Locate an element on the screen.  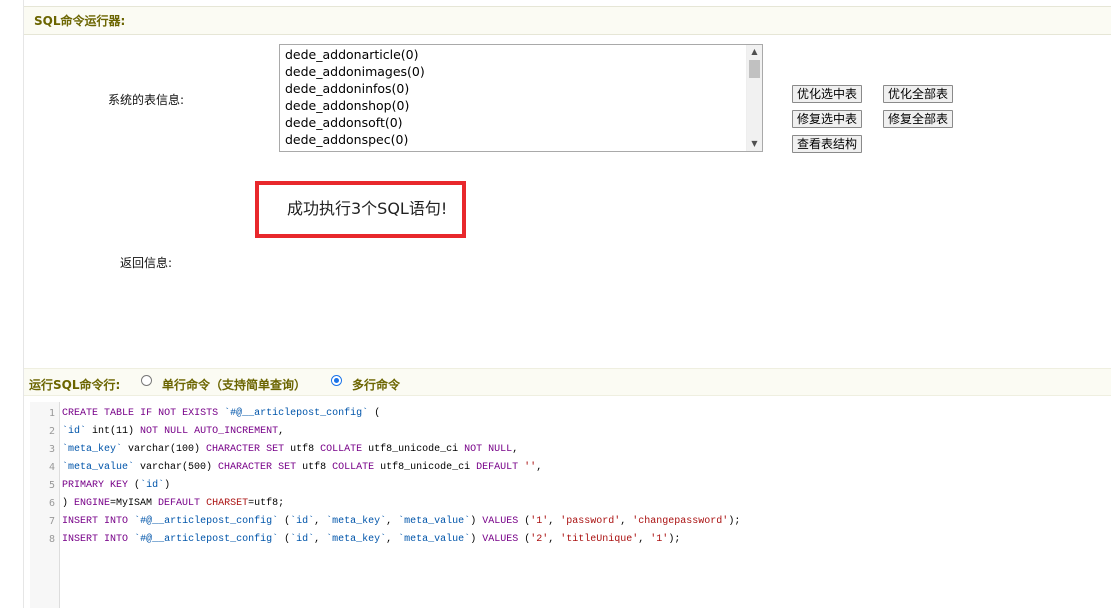
code-line: `id` int(11) NOT NULL AUTO_INCREMENT, is located at coordinates (173, 431).